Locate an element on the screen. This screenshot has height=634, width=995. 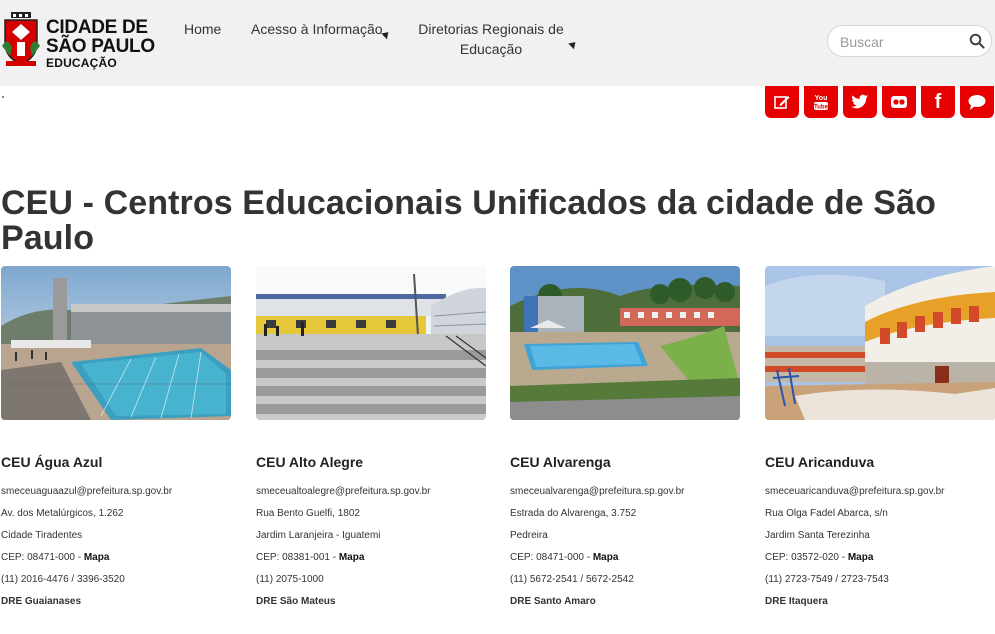
card-phone: (11) 2016-4476 / 3396-3520 is located at coordinates (63, 579).